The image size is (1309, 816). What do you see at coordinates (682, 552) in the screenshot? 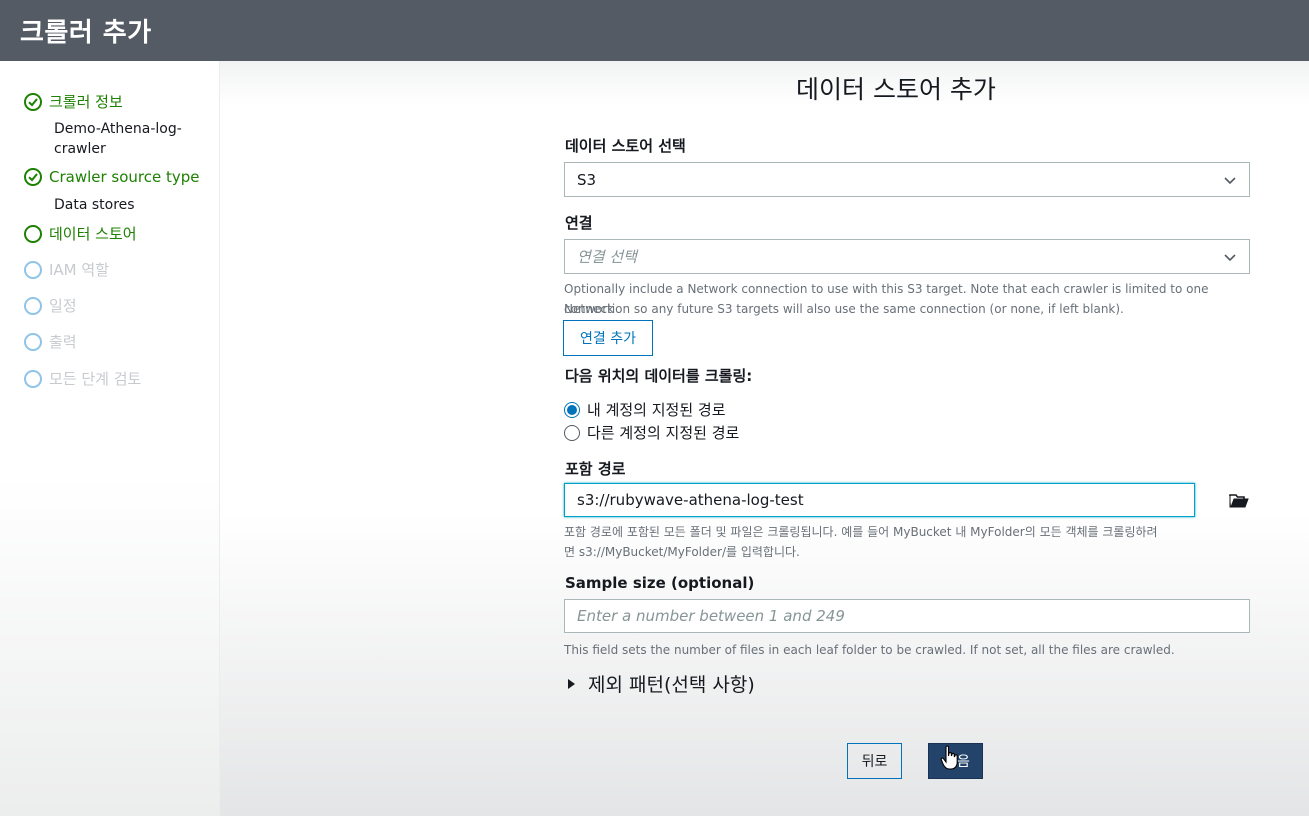
I see `include-path-help-2: 면 s3://MyBucket/MyFolder/를 입력합니다.` at bounding box center [682, 552].